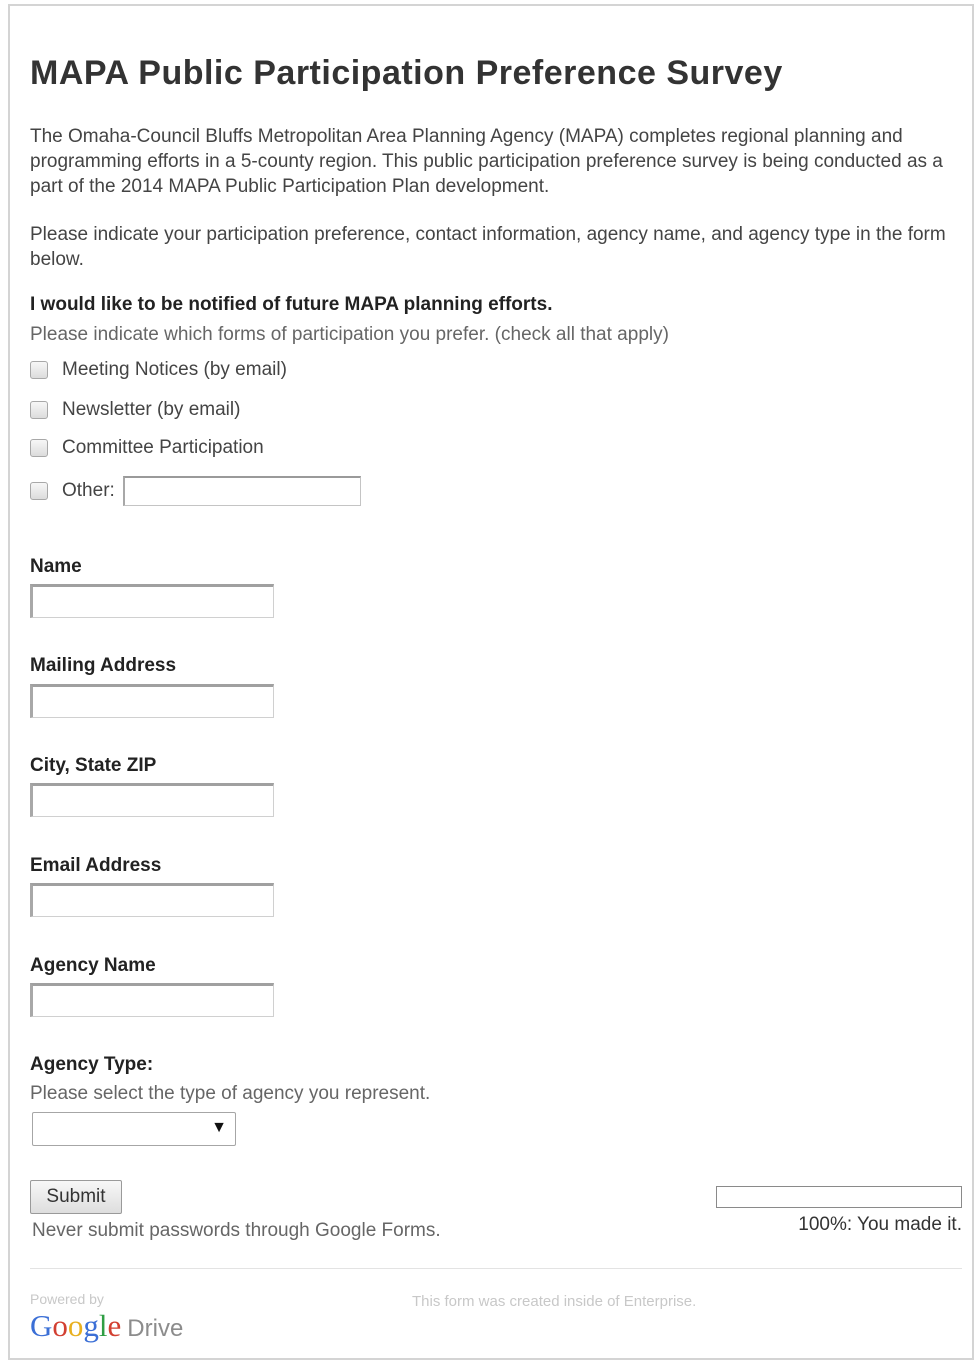  Describe the element at coordinates (103, 1325) in the screenshot. I see `logo-letter: l` at that location.